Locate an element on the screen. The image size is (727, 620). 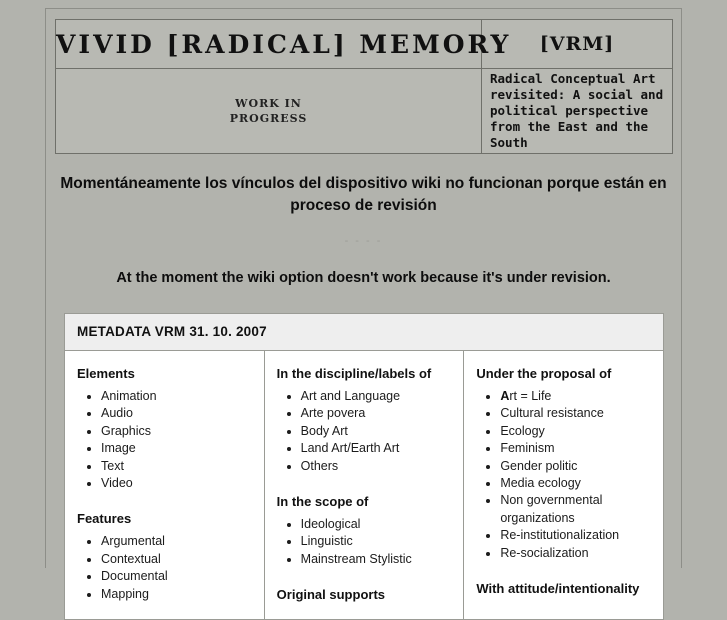
metadata-section-title: Under the proposal of is located at coordinates (544, 373).